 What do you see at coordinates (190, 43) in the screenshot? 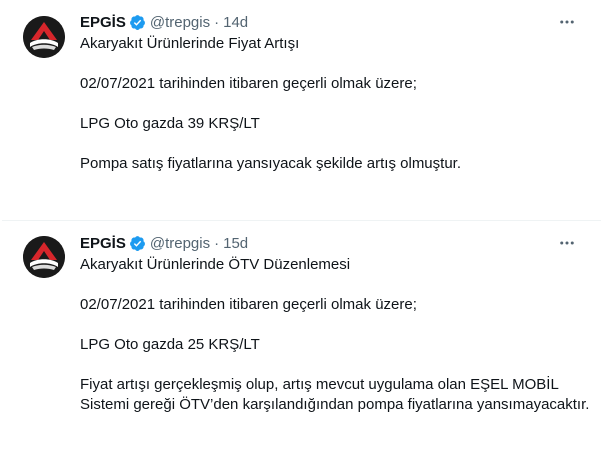
I see `tweet-line: Akaryakıt Ürünlerinde Fiyat Artışı` at bounding box center [190, 43].